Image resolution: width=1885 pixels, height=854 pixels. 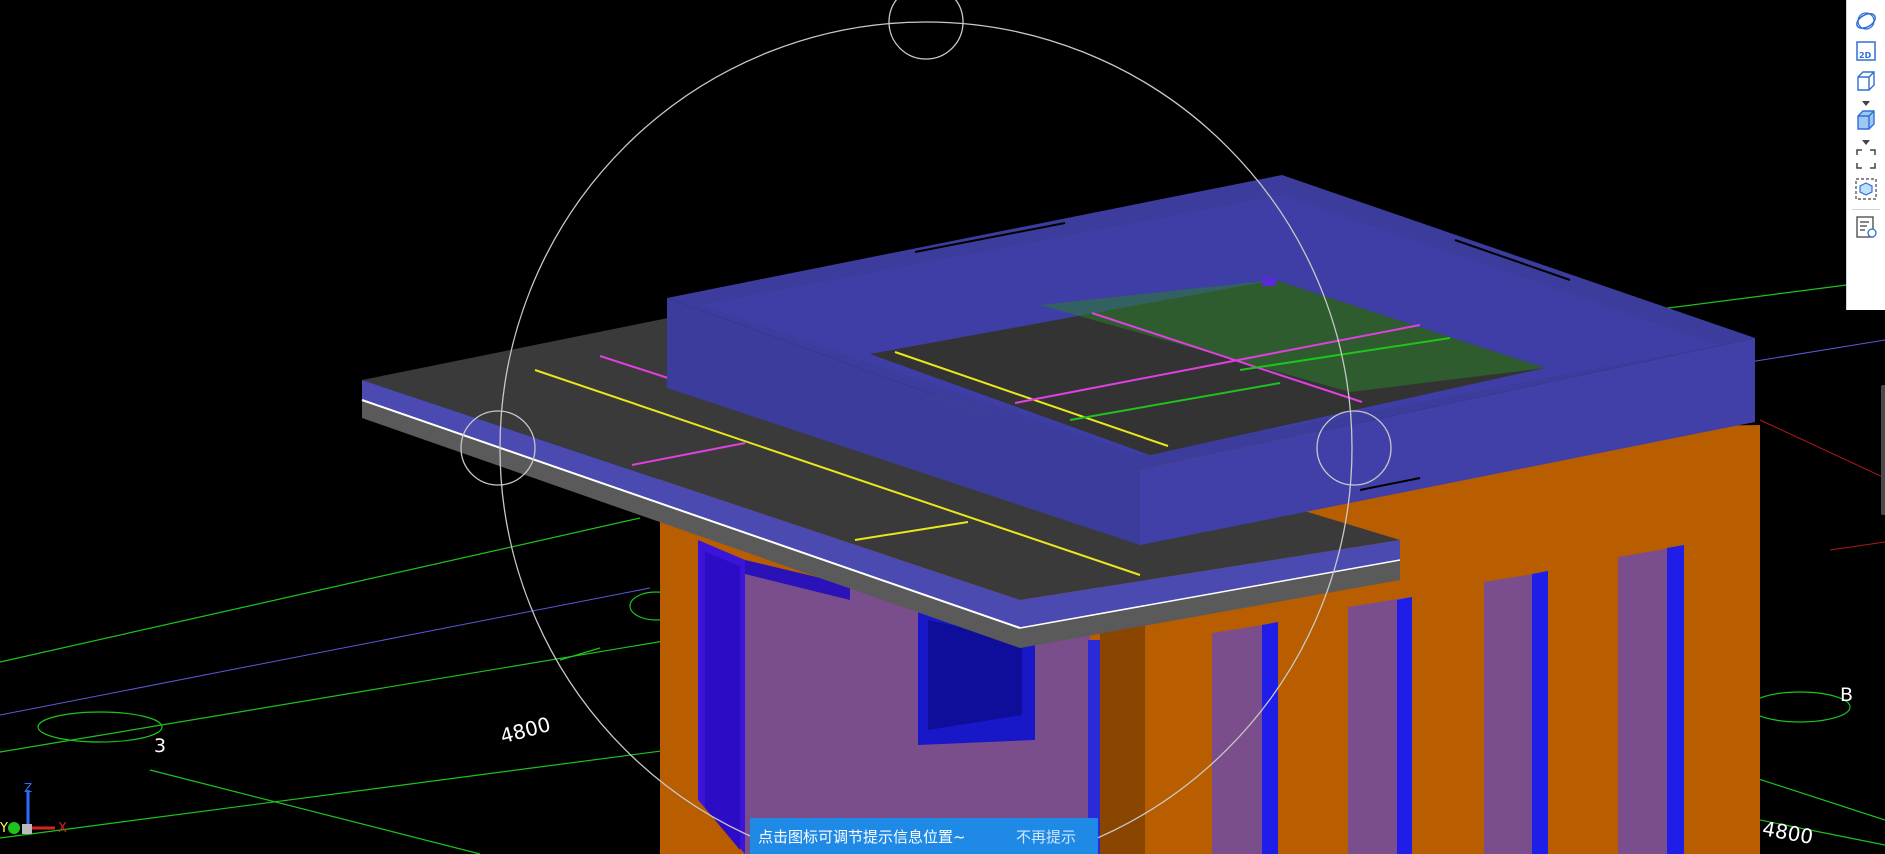 I want to click on full-extent-button, so click(x=1866, y=161).